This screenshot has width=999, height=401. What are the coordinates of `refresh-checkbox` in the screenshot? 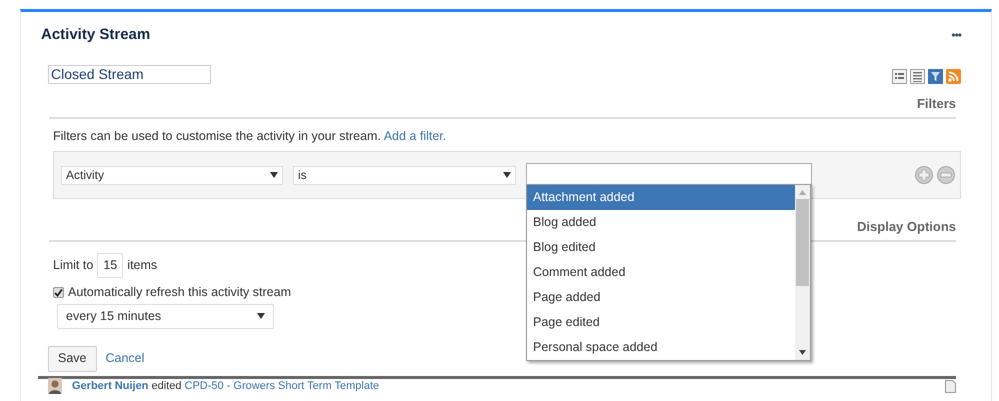 It's located at (58, 292).